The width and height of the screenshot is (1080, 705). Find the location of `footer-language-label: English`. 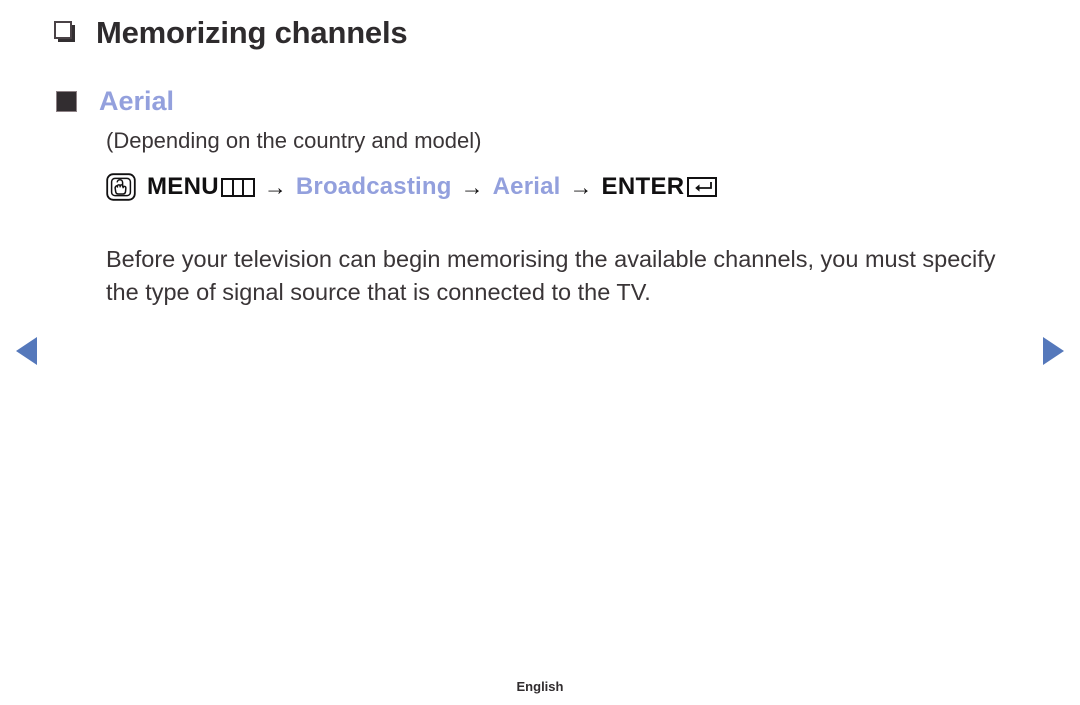

footer-language-label: English is located at coordinates (540, 686).